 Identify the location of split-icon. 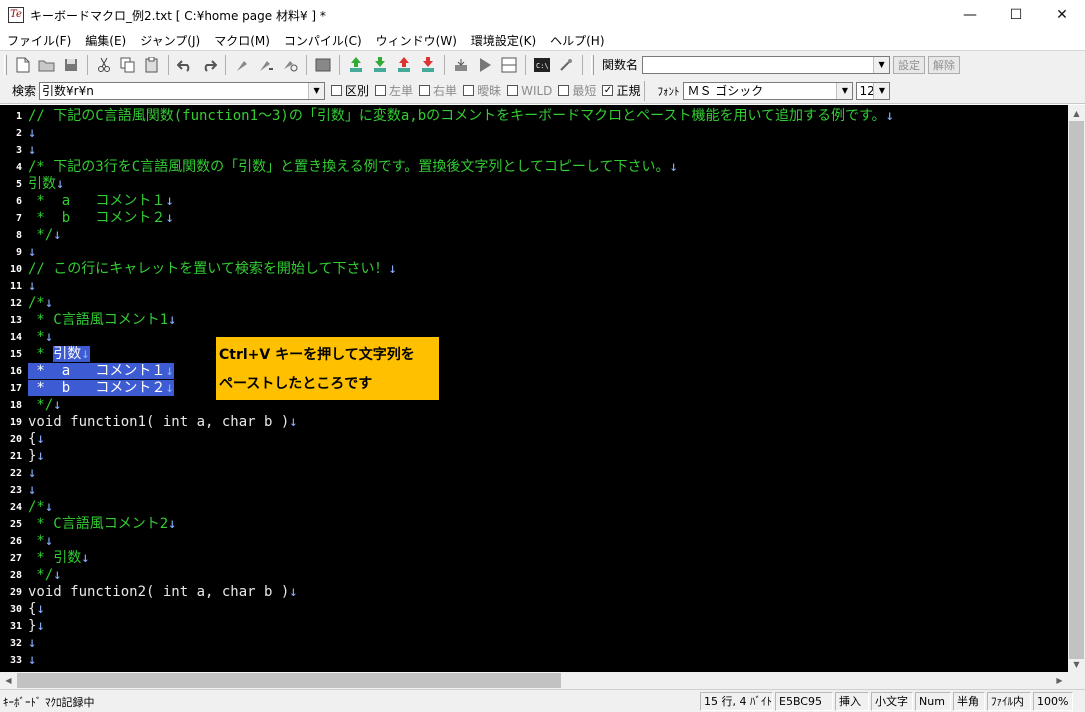
(509, 65).